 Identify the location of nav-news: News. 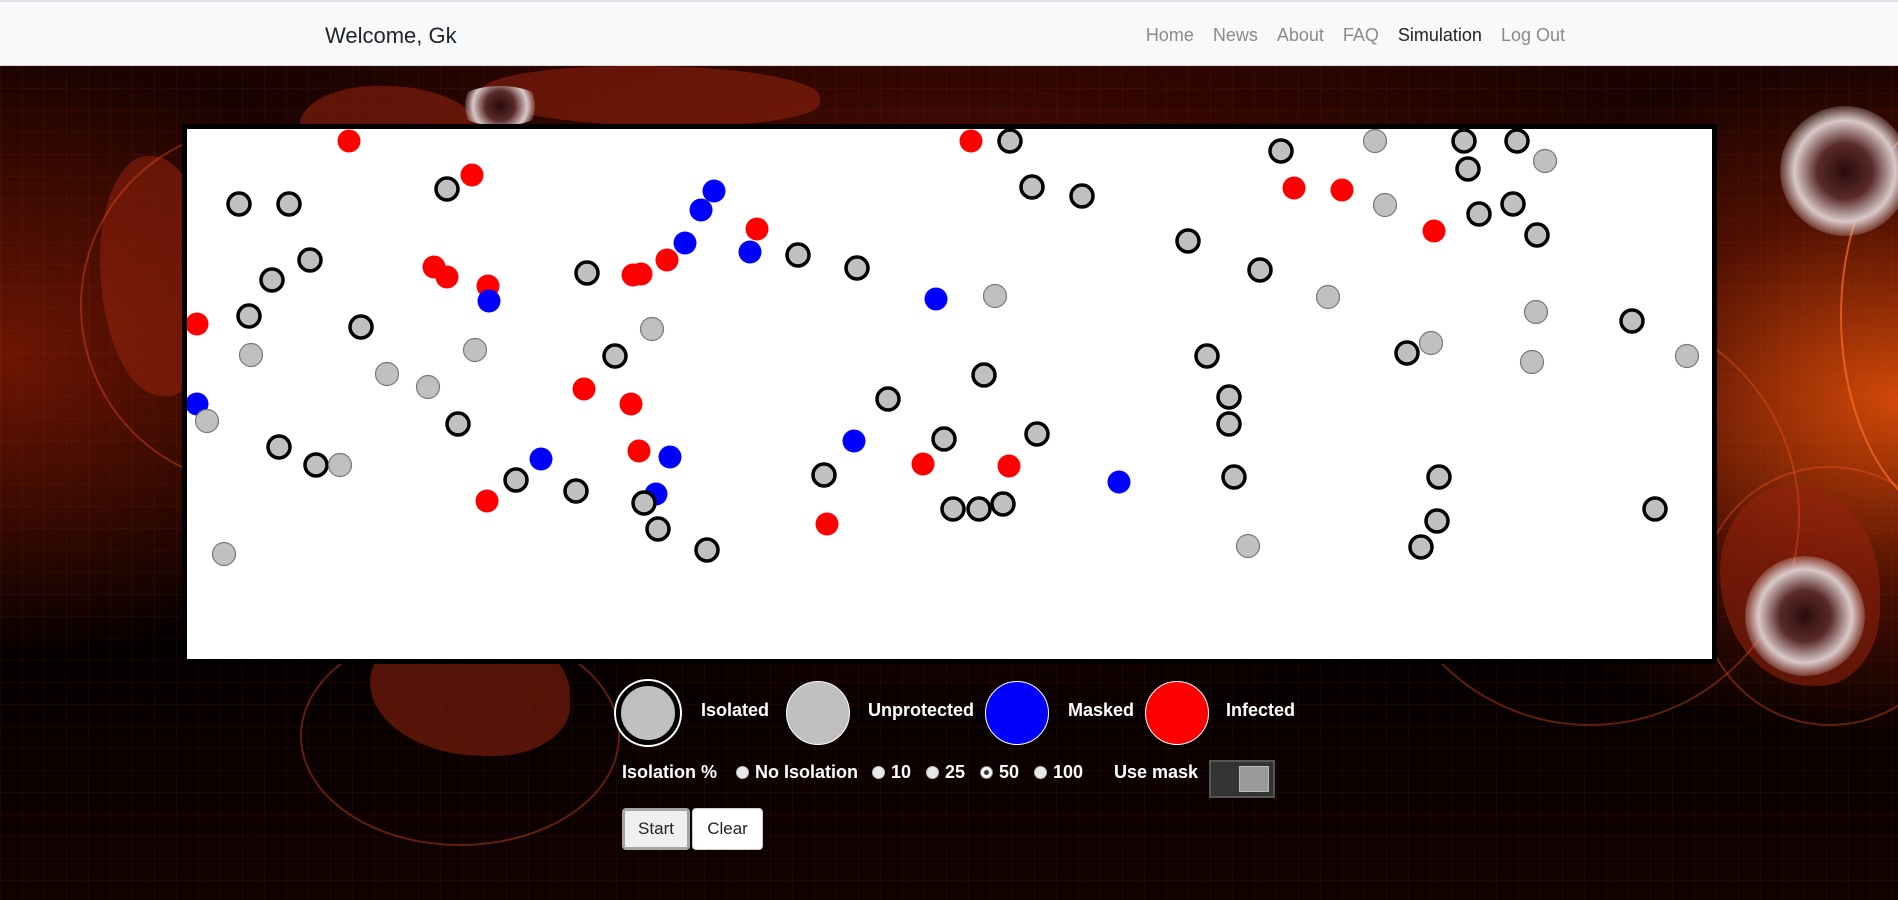
(1235, 35).